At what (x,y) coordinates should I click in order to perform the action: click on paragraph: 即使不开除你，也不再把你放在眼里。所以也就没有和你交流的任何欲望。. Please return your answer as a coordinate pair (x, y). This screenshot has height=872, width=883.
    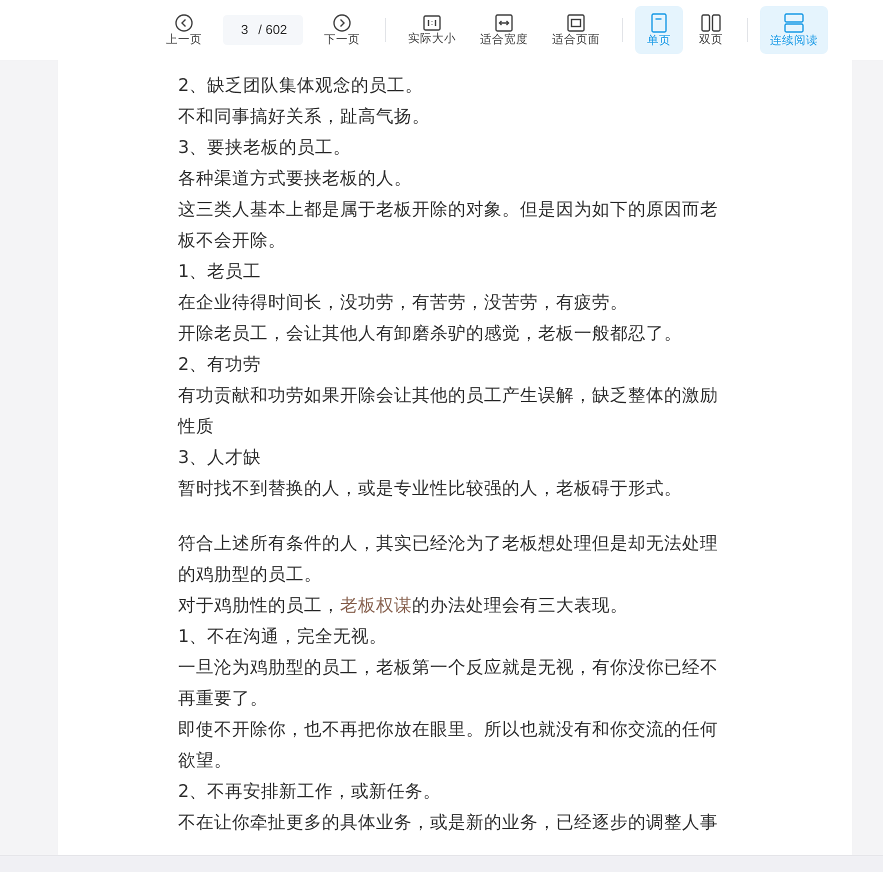
    Looking at the image, I should click on (448, 746).